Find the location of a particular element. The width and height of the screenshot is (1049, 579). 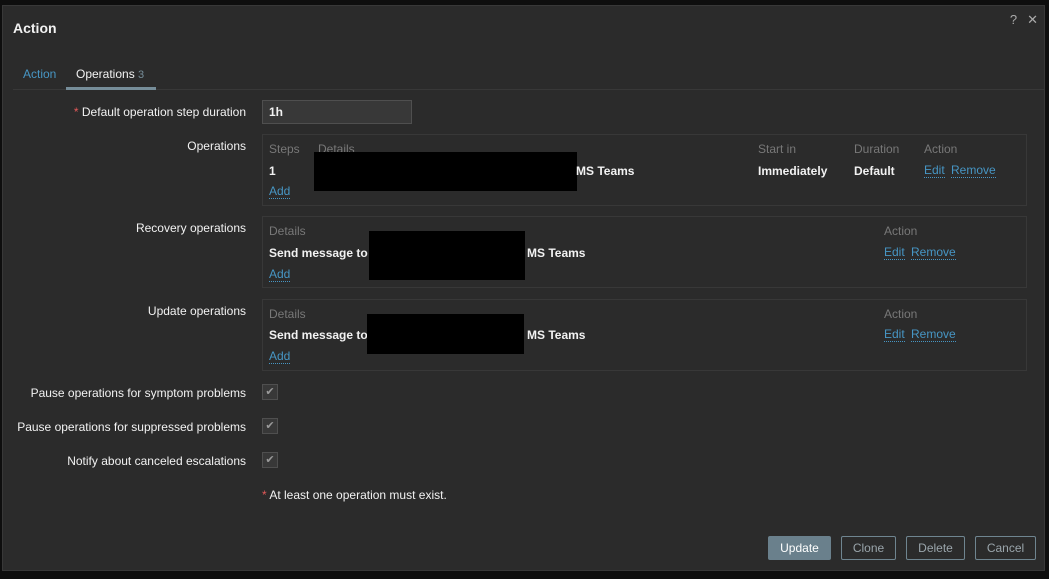

add-update-link: Add is located at coordinates (280, 357).